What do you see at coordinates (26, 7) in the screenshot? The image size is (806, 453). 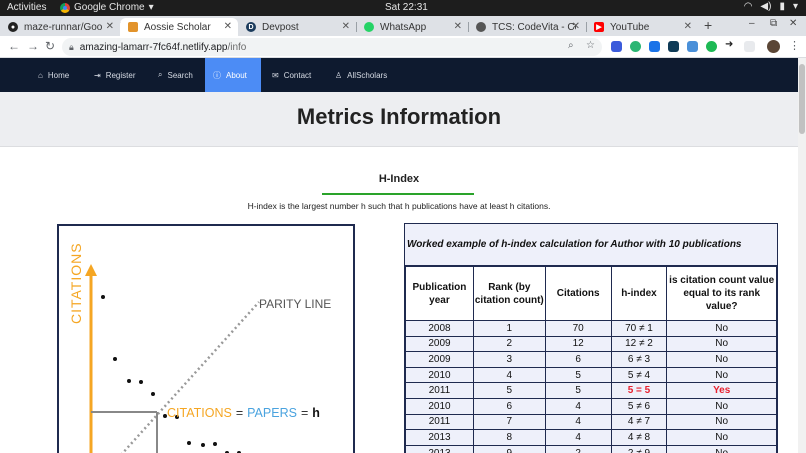 I see `activities-button: Activities` at bounding box center [26, 7].